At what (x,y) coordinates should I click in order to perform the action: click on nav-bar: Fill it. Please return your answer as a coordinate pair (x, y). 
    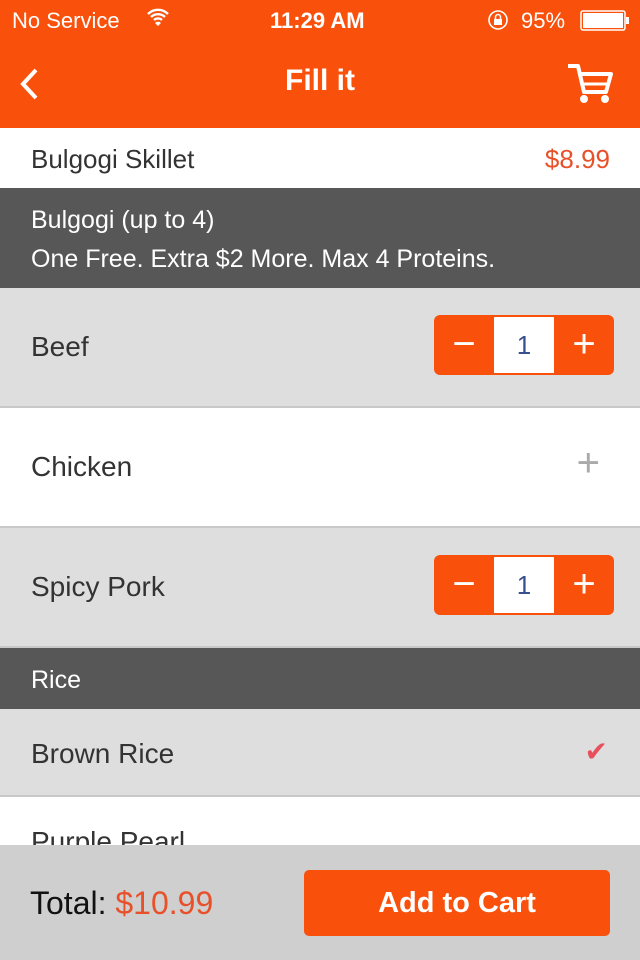
    Looking at the image, I should click on (320, 84).